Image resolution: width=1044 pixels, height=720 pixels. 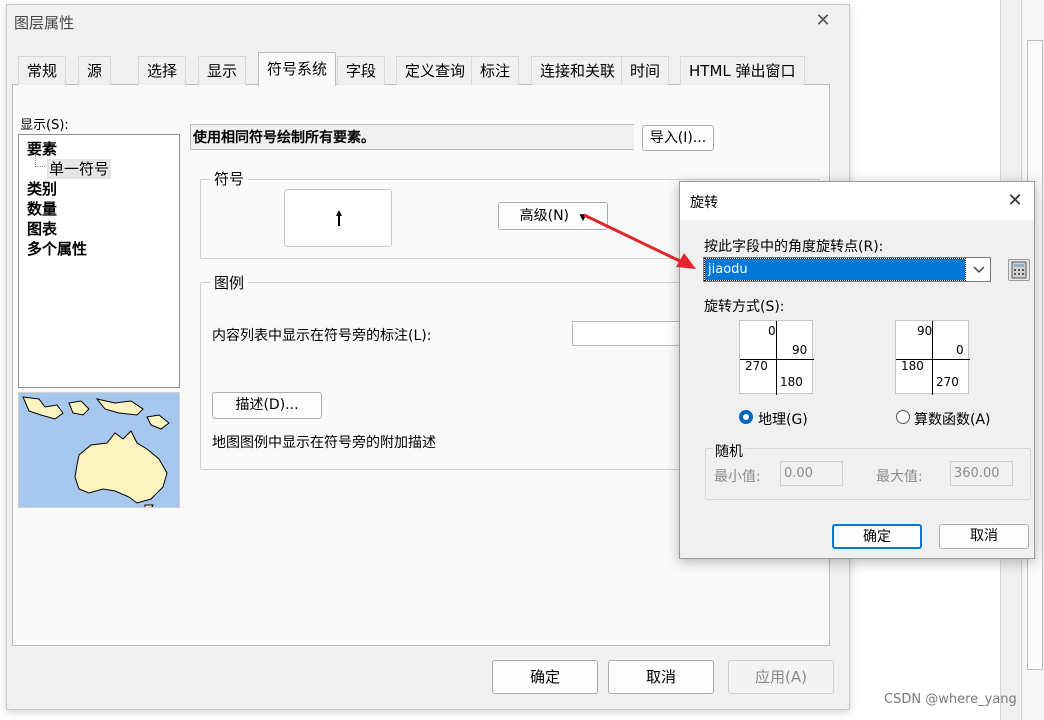 I want to click on legend-note: 地图图例中显示在符号旁的附加描述, so click(x=324, y=443).